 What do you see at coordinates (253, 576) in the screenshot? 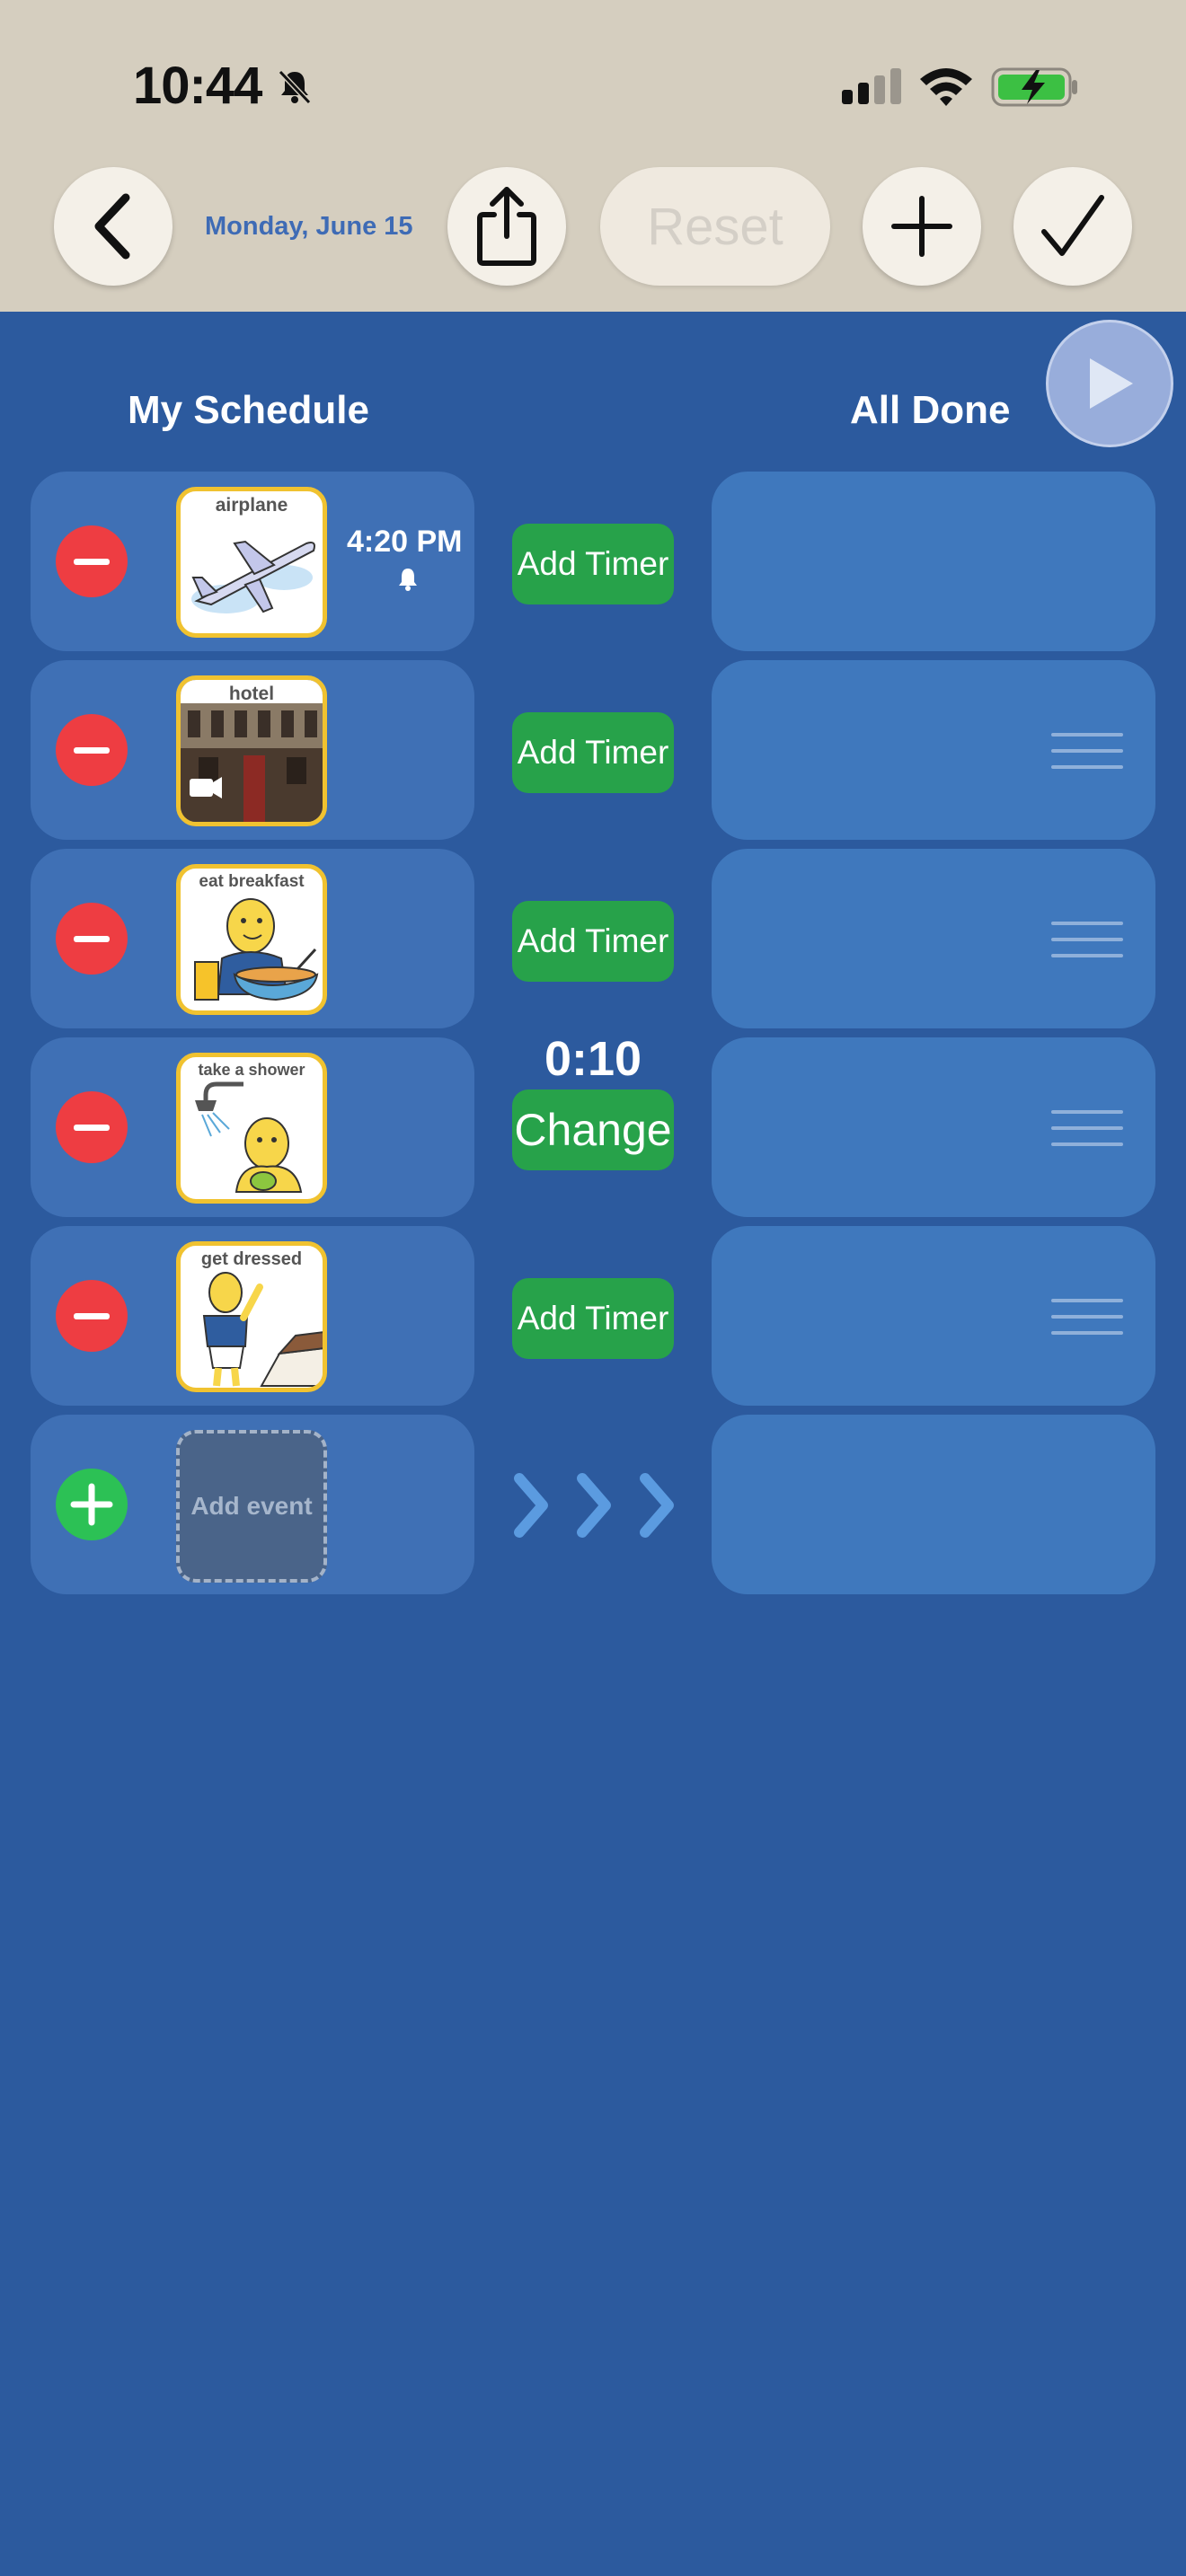
I see `airplane-icon` at bounding box center [253, 576].